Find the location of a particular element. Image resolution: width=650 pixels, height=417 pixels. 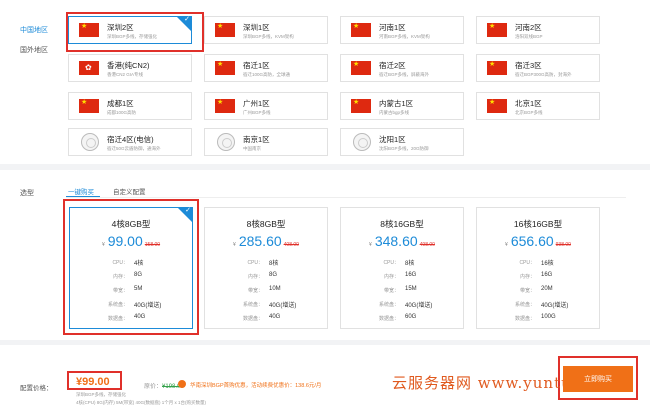

spec-value: 5M is located at coordinates (138, 289).